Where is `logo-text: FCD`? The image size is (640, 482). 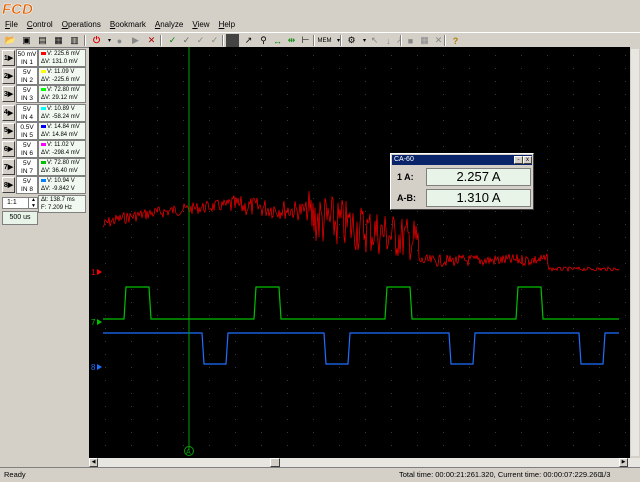 logo-text: FCD is located at coordinates (17, 9).